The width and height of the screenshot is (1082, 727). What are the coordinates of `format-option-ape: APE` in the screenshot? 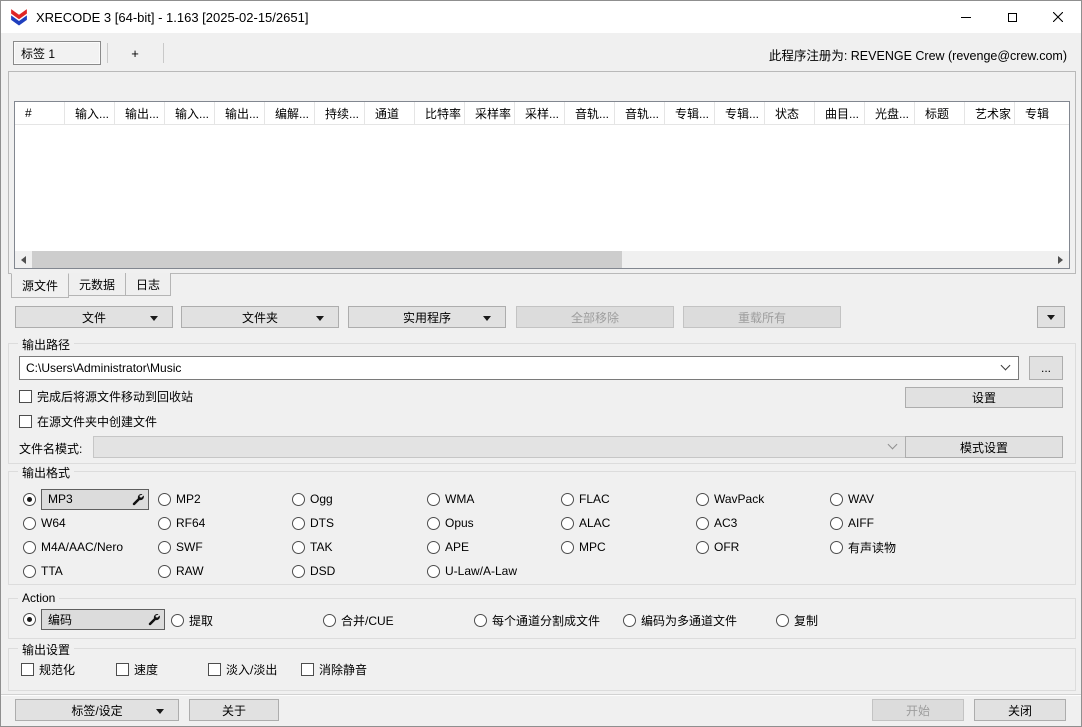 It's located at (494, 547).